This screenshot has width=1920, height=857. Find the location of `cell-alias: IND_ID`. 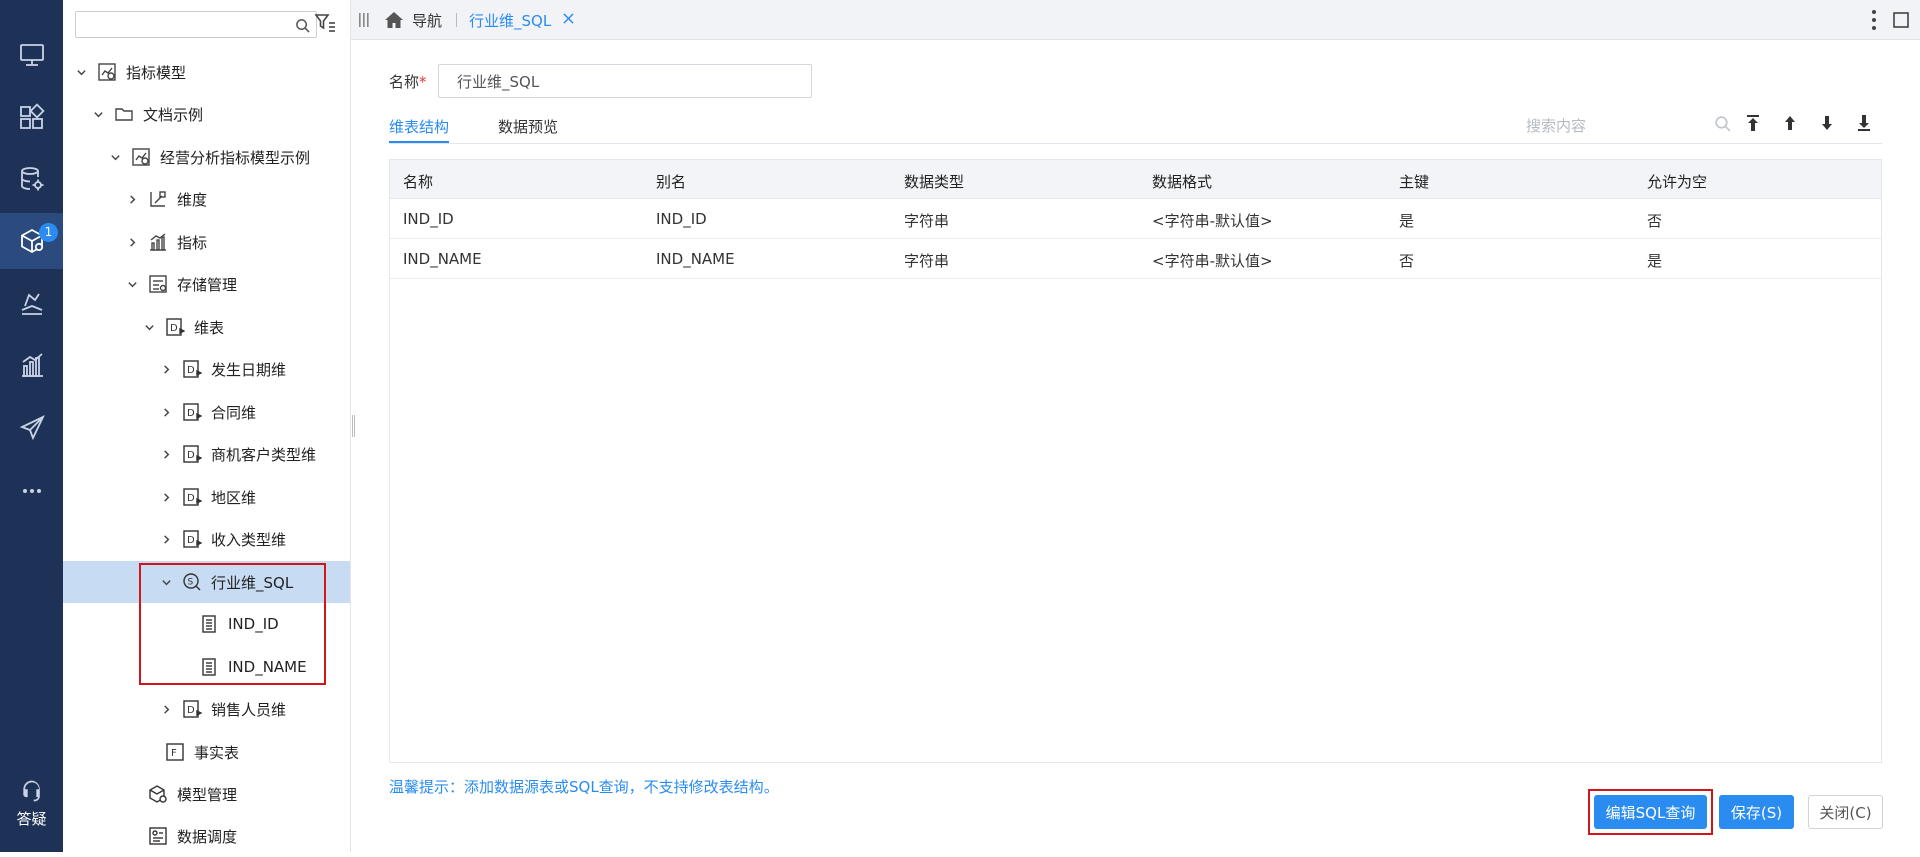

cell-alias: IND_ID is located at coordinates (681, 219).